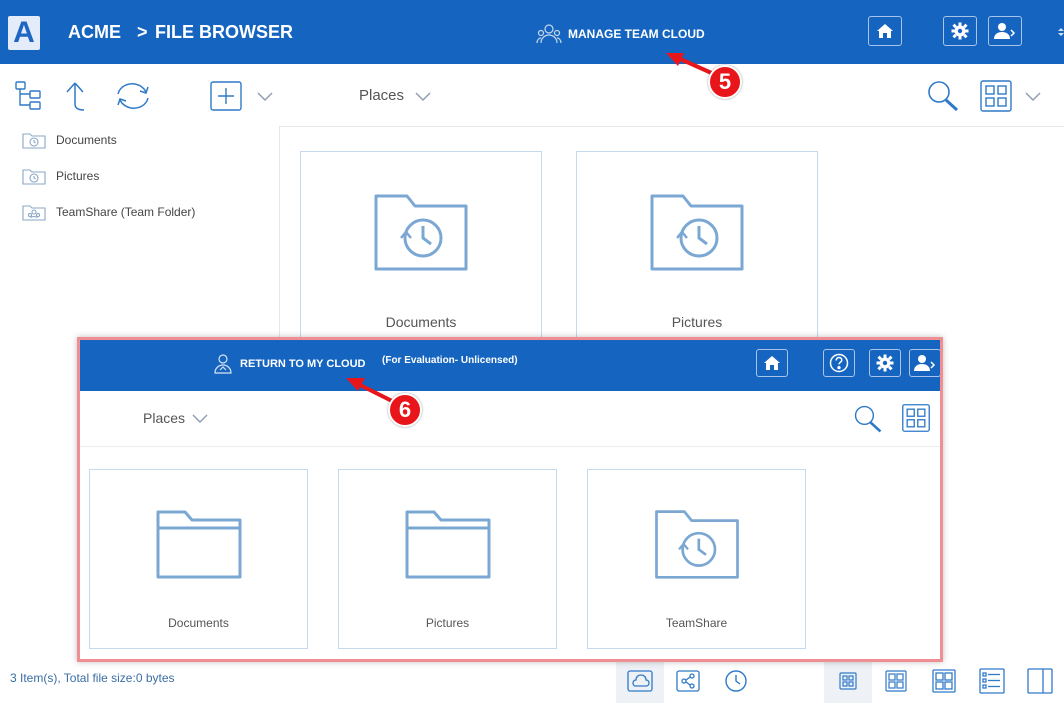 The width and height of the screenshot is (1064, 703). Describe the element at coordinates (86, 140) in the screenshot. I see `sidebar-item-label: Documents` at that location.